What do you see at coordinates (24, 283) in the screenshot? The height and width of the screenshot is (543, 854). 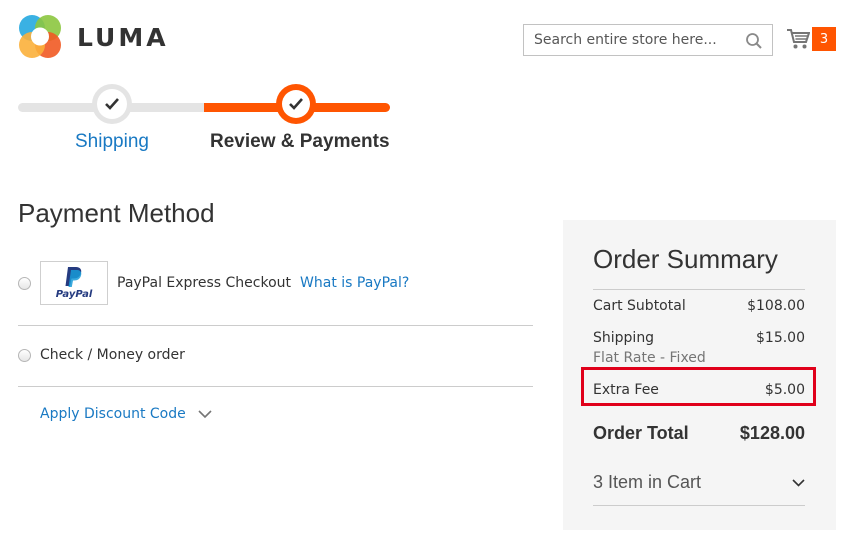 I see `paypal-radio` at bounding box center [24, 283].